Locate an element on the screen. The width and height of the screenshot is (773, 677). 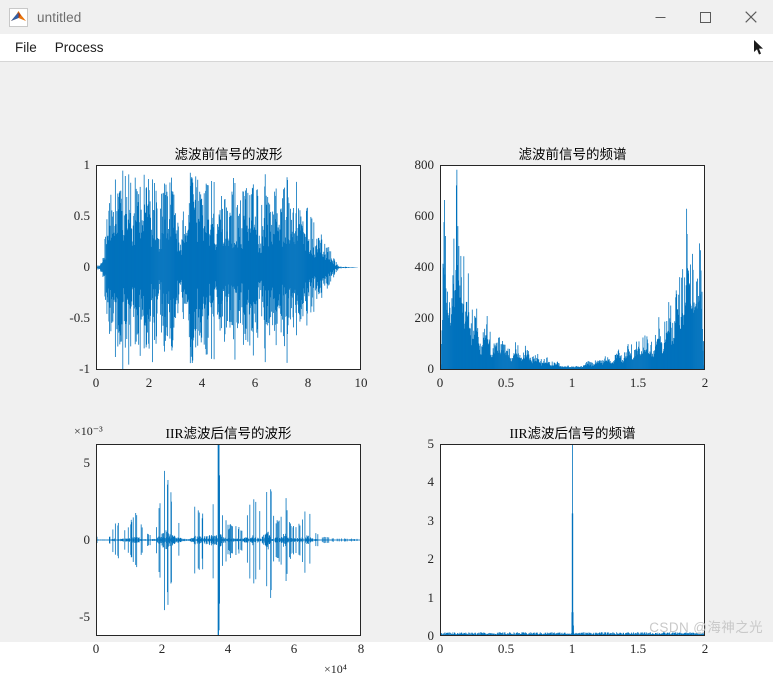
window-controls is located at coordinates (705, 17).